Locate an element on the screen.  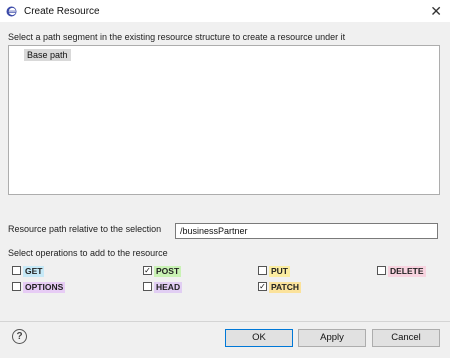
checkbox-options is located at coordinates (16, 286).